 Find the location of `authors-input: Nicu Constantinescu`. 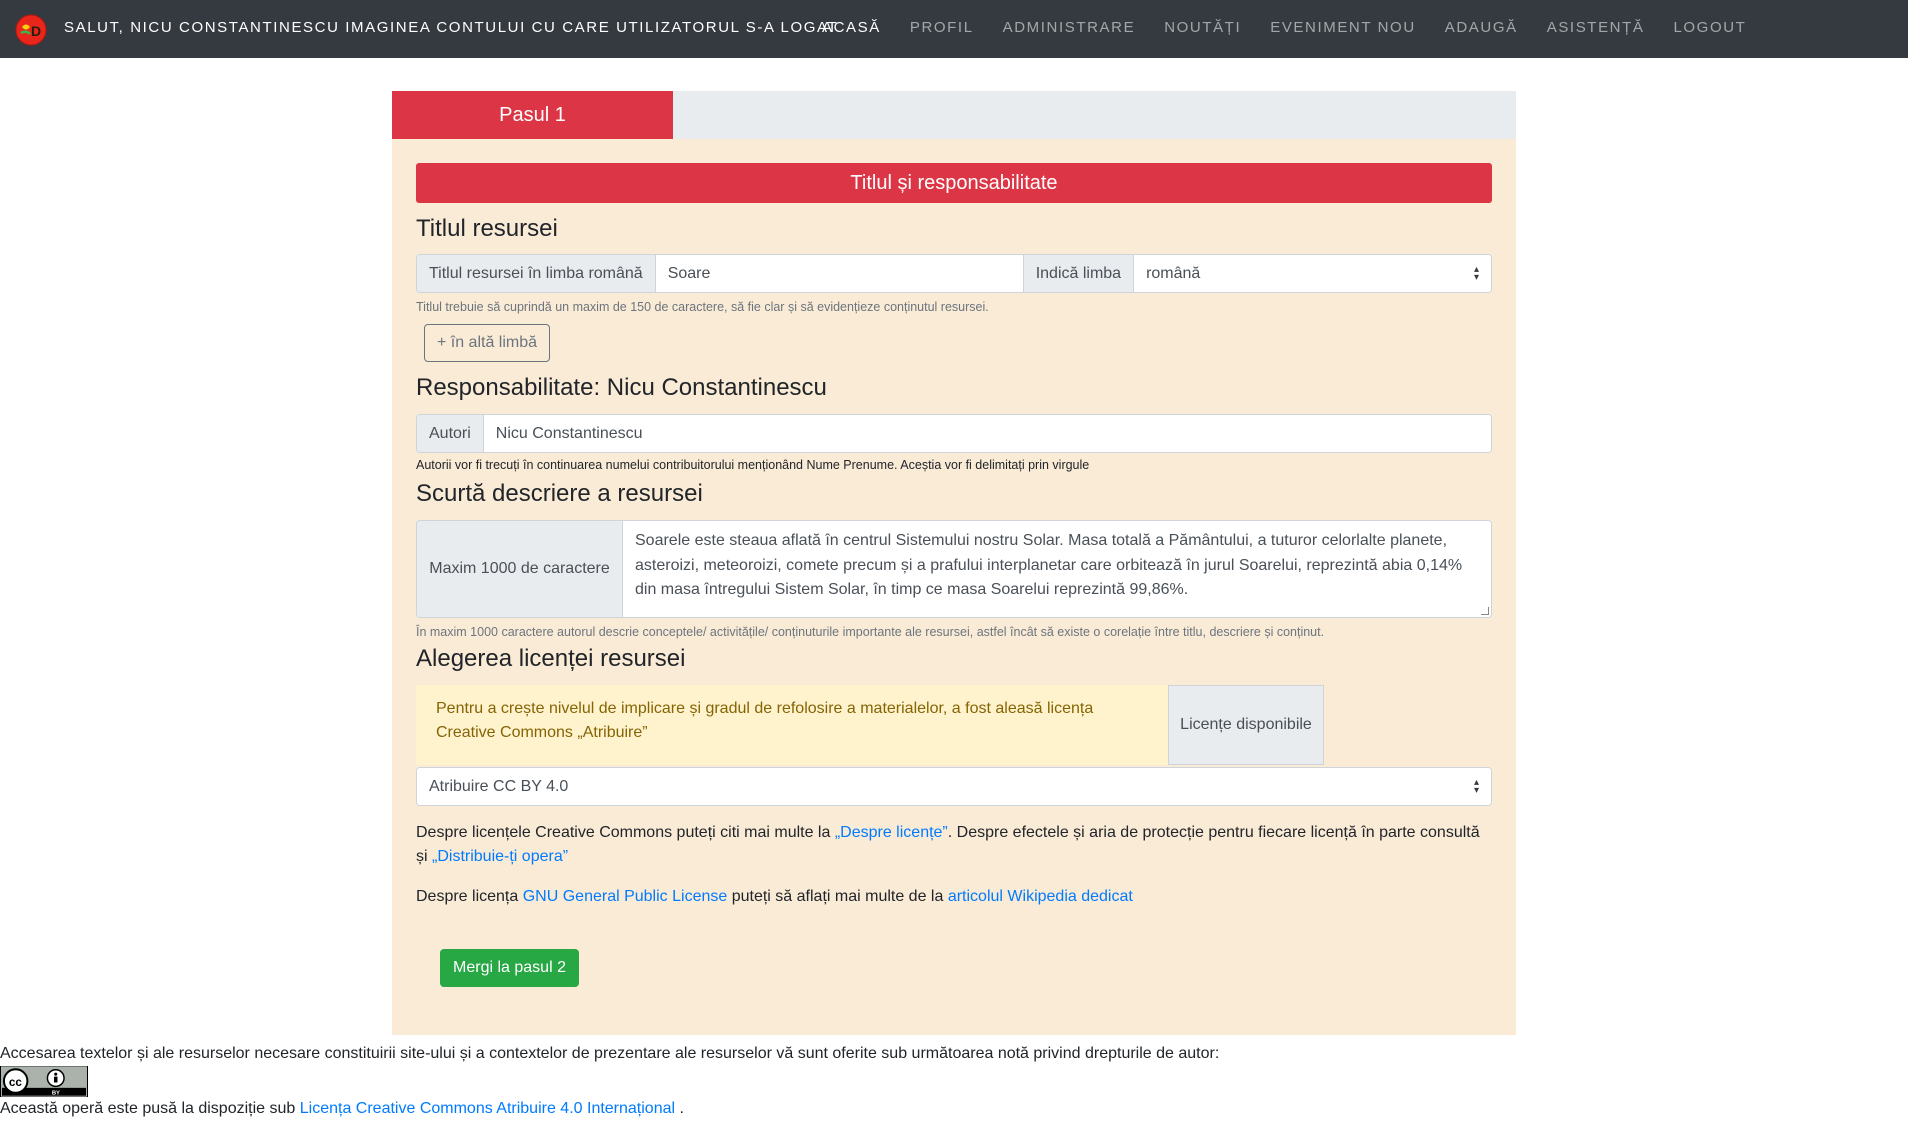

authors-input: Nicu Constantinescu is located at coordinates (987, 433).